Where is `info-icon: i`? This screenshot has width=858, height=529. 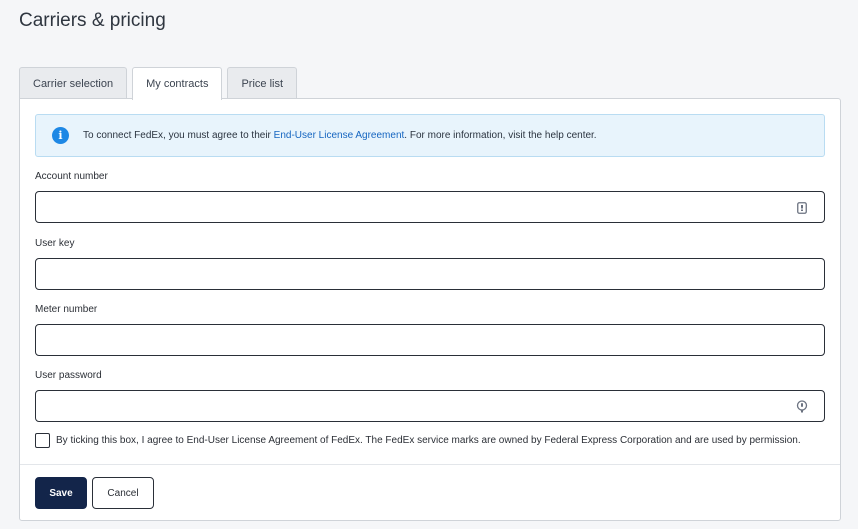 info-icon: i is located at coordinates (60, 135).